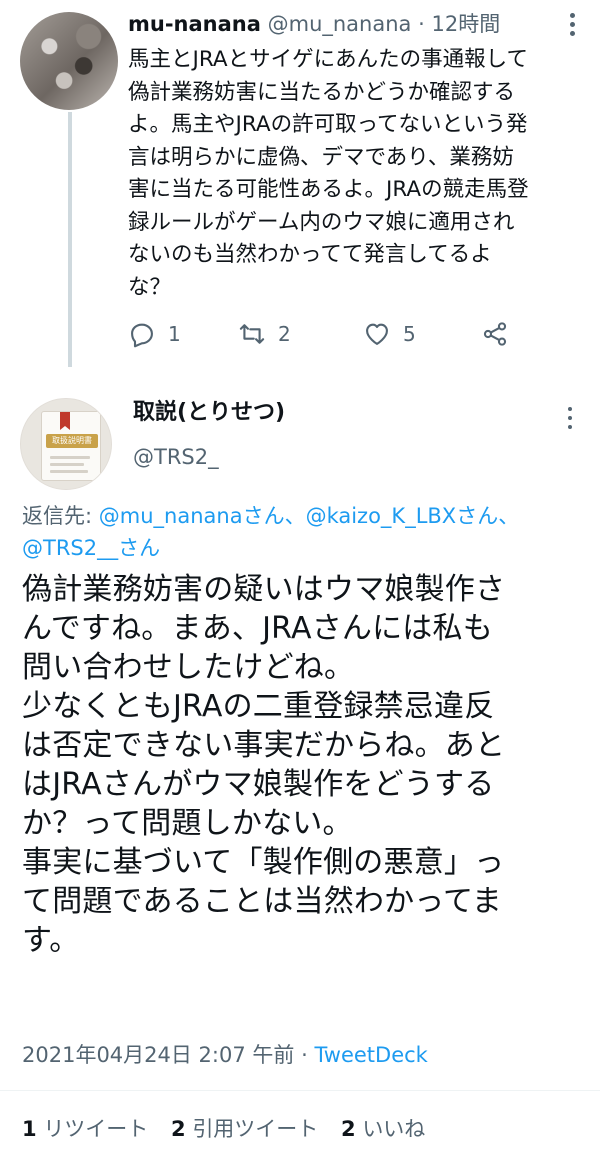 The image size is (600, 1164). I want to click on retweet-icon, so click(252, 334).